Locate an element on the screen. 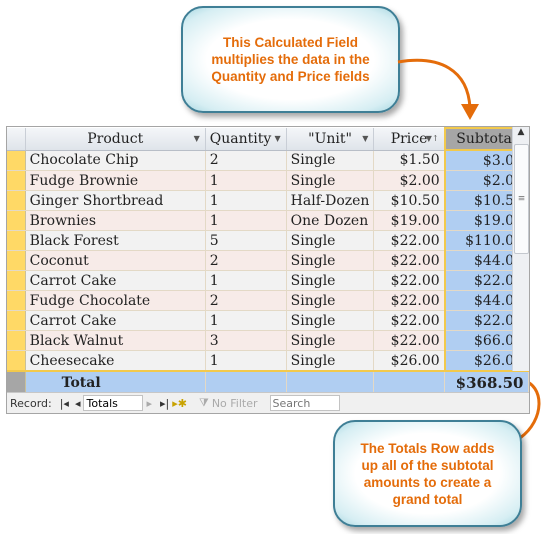 The image size is (549, 534). table-row: Black Forest 5 Single $22.00 $110.00 is located at coordinates (268, 240).